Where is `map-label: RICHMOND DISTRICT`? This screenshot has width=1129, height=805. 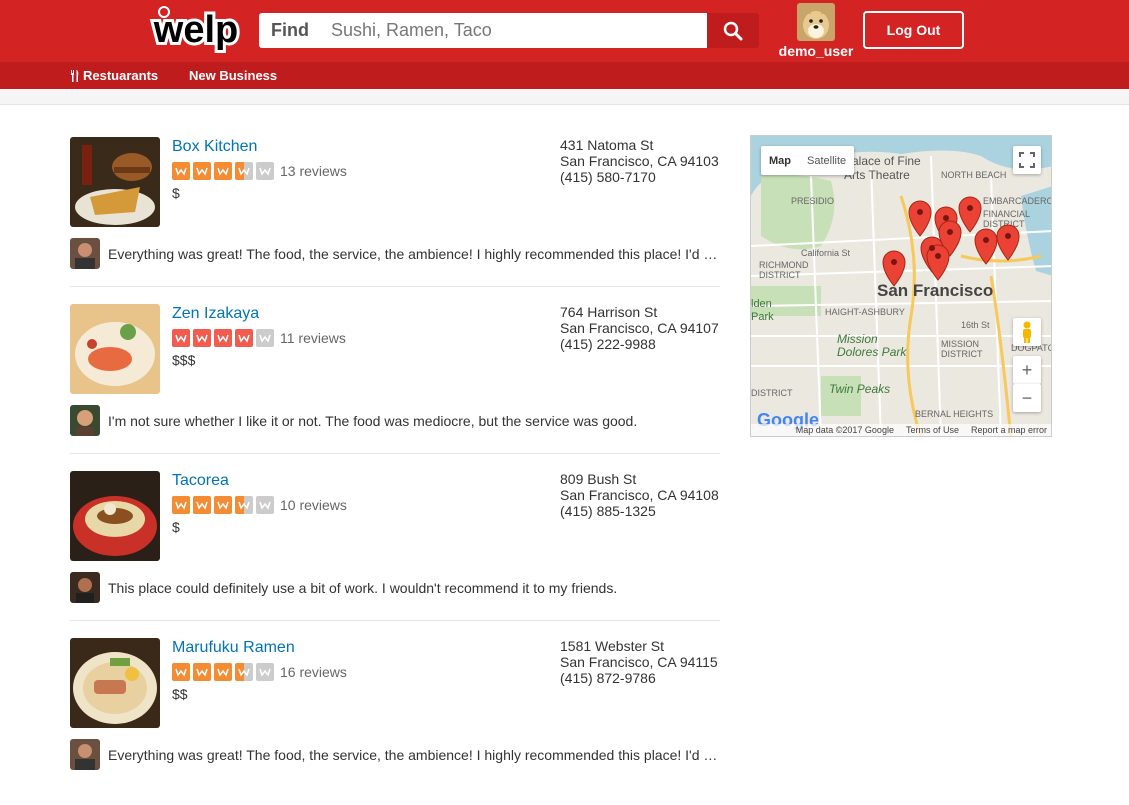
map-label: RICHMOND DISTRICT is located at coordinates (784, 270).